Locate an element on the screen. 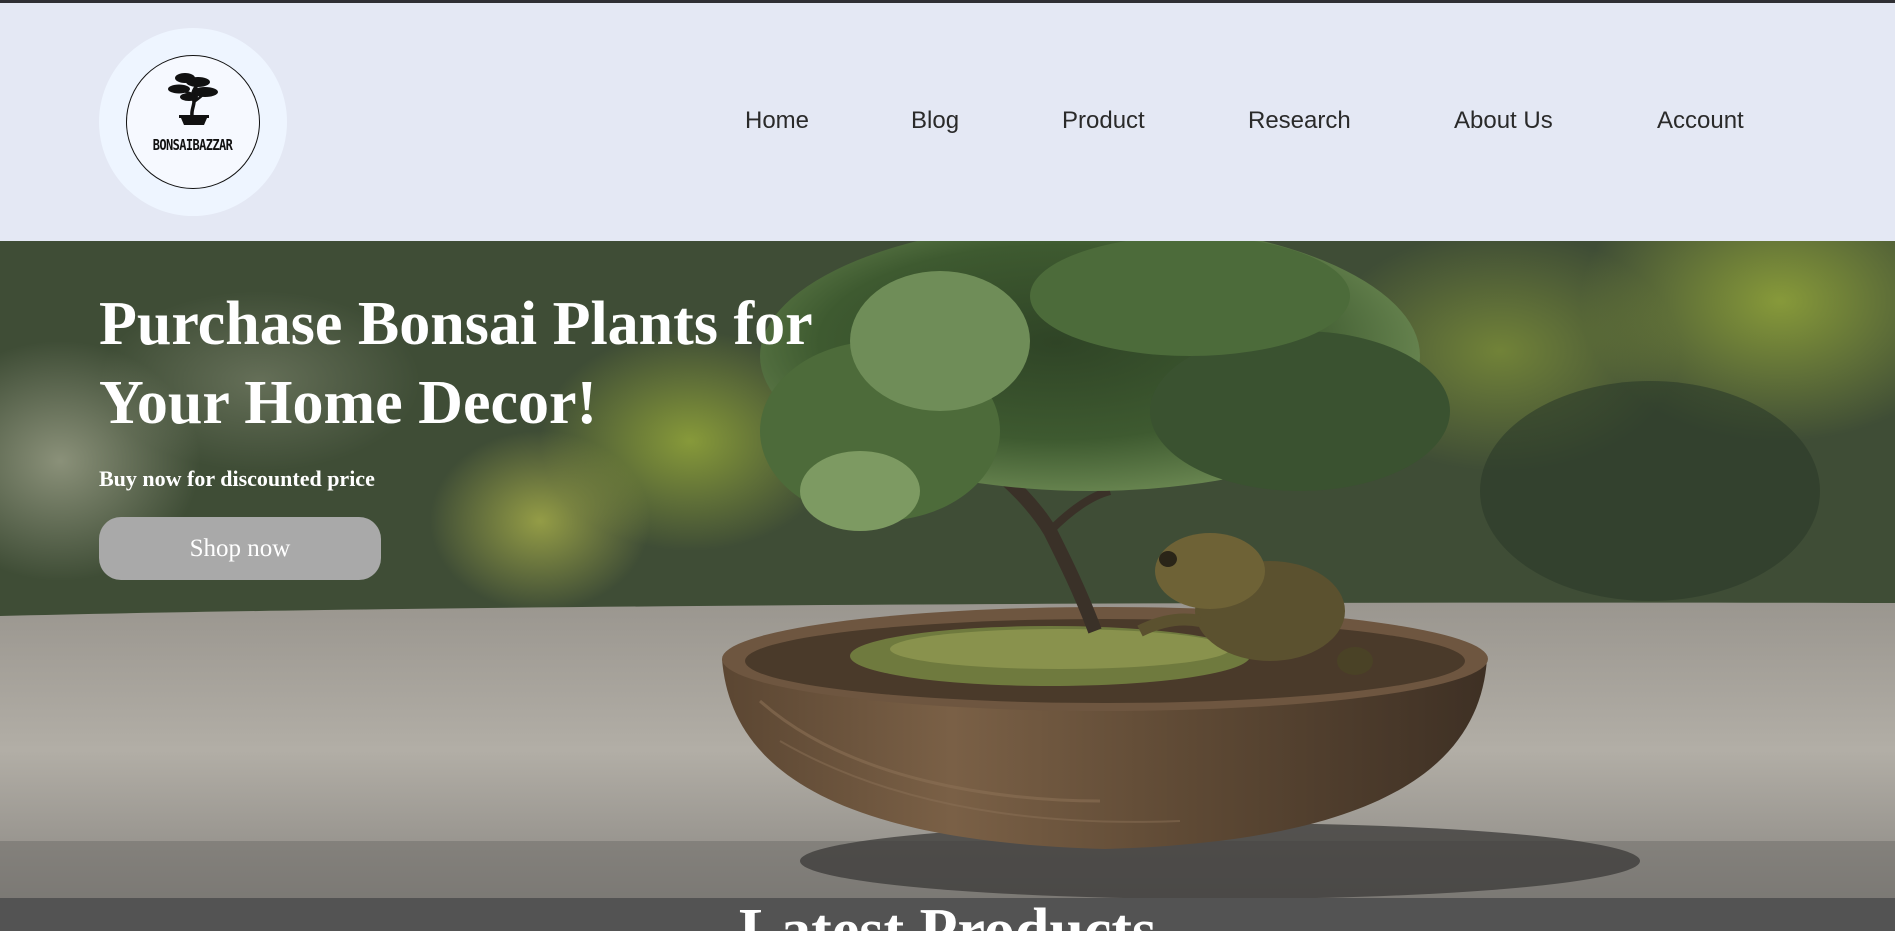  hero-subtitle: Buy now for discounted price is located at coordinates (237, 478).